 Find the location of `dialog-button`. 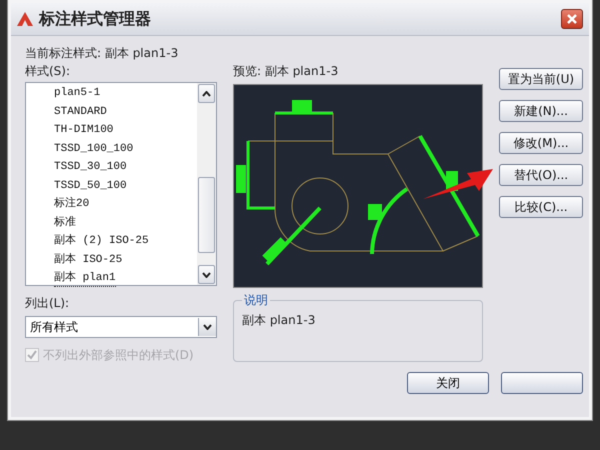

dialog-button is located at coordinates (542, 383).